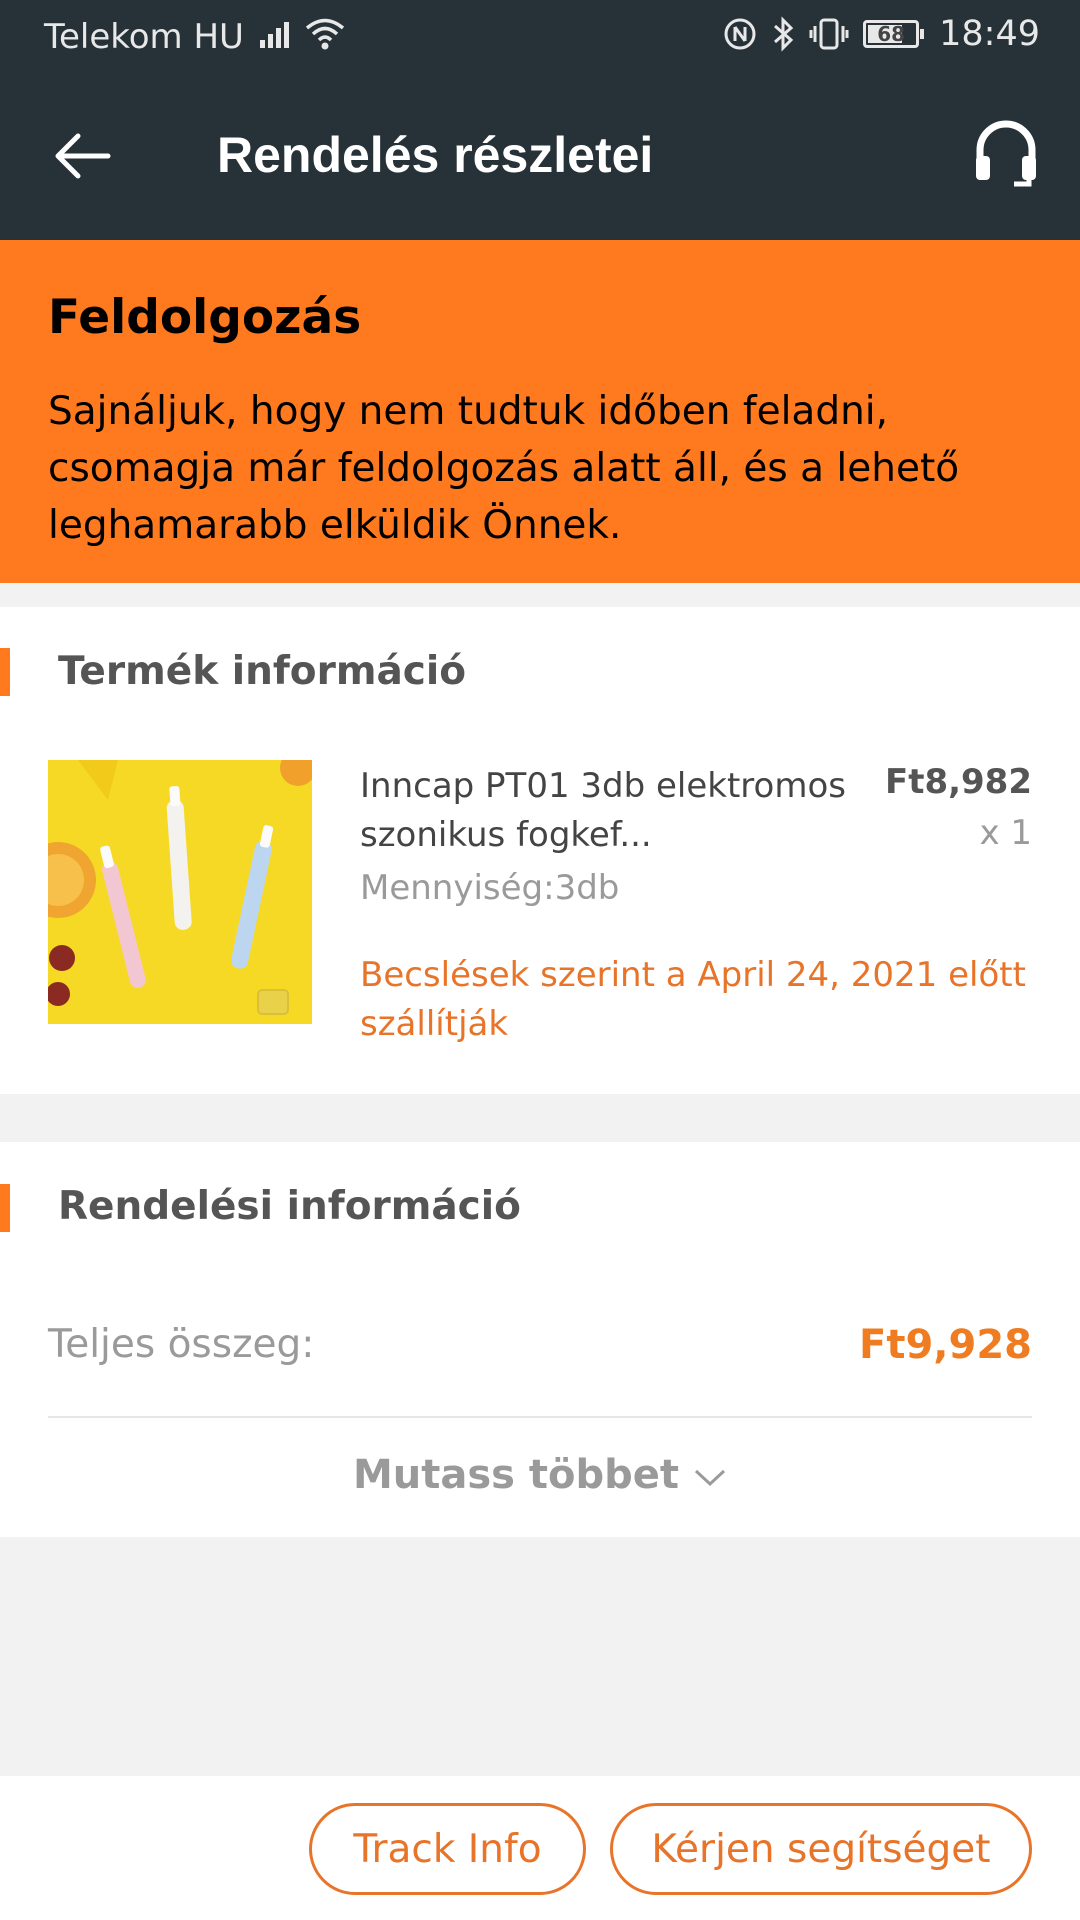 The height and width of the screenshot is (1920, 1080). What do you see at coordinates (740, 34) in the screenshot?
I see `nfc-icon` at bounding box center [740, 34].